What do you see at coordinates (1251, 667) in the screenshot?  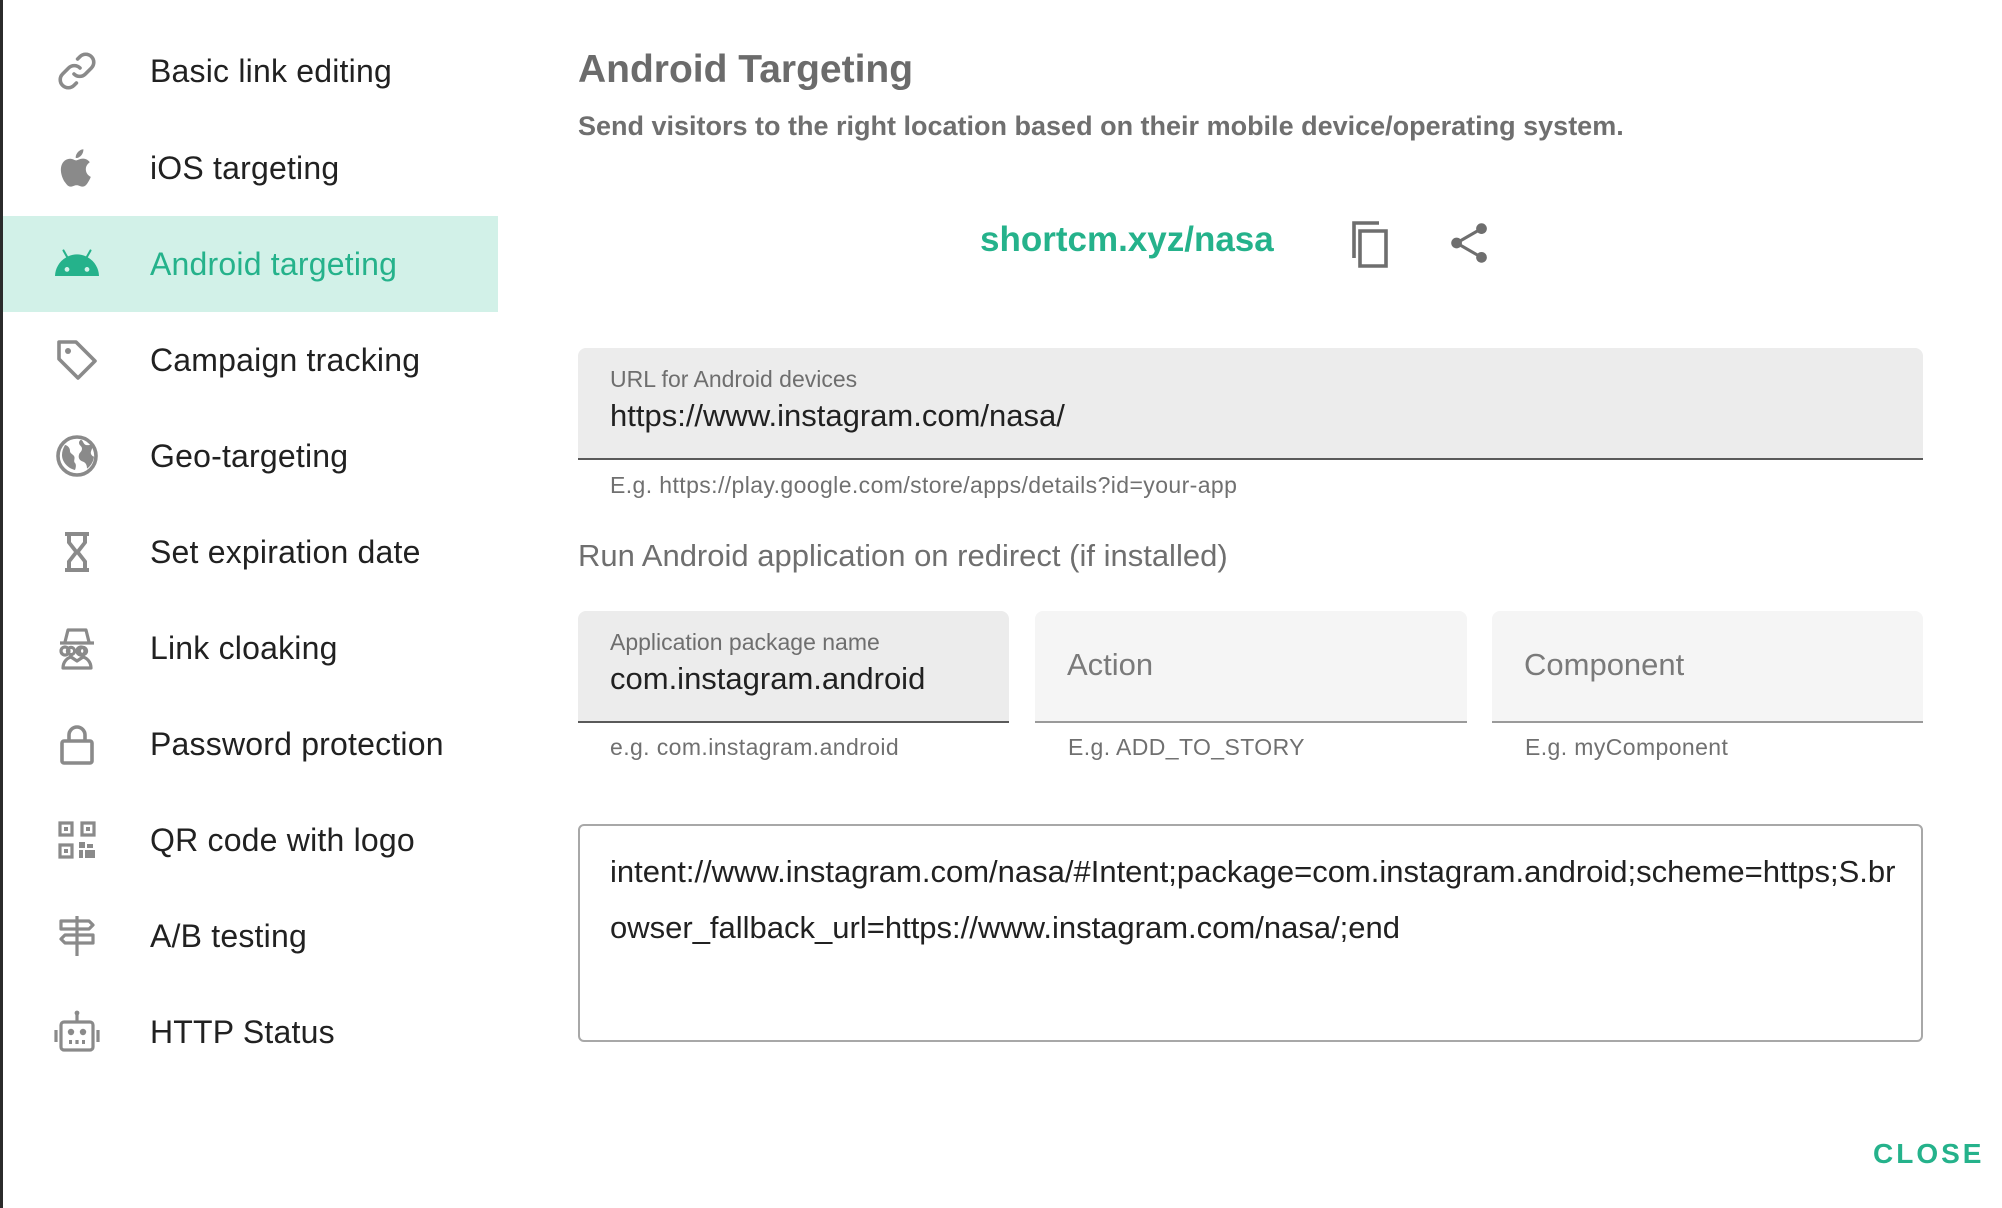 I see `action-field: Action` at bounding box center [1251, 667].